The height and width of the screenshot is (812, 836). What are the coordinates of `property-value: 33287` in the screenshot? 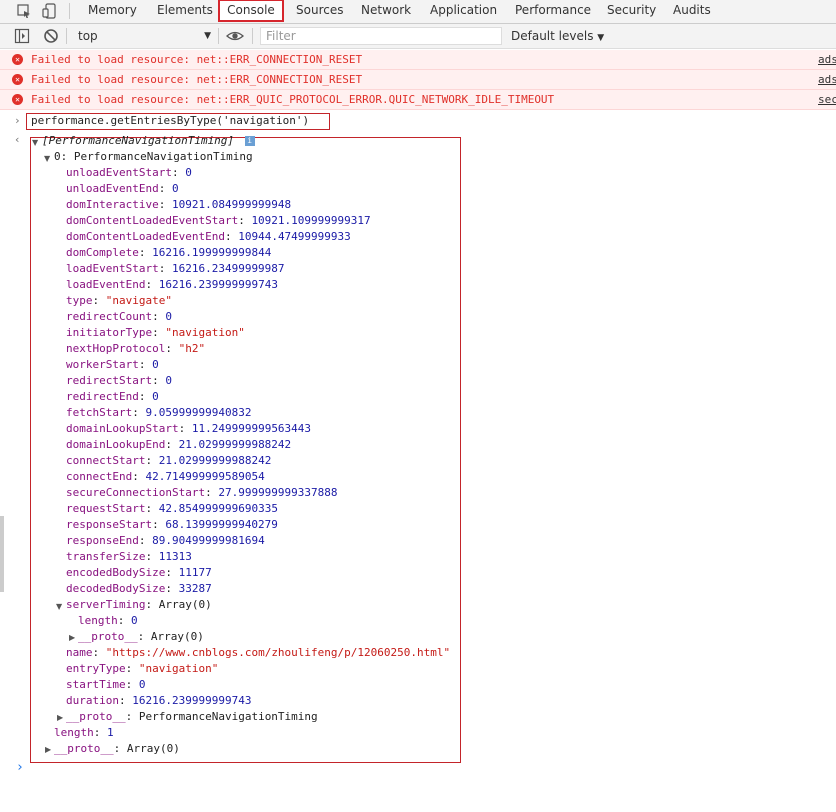 It's located at (195, 588).